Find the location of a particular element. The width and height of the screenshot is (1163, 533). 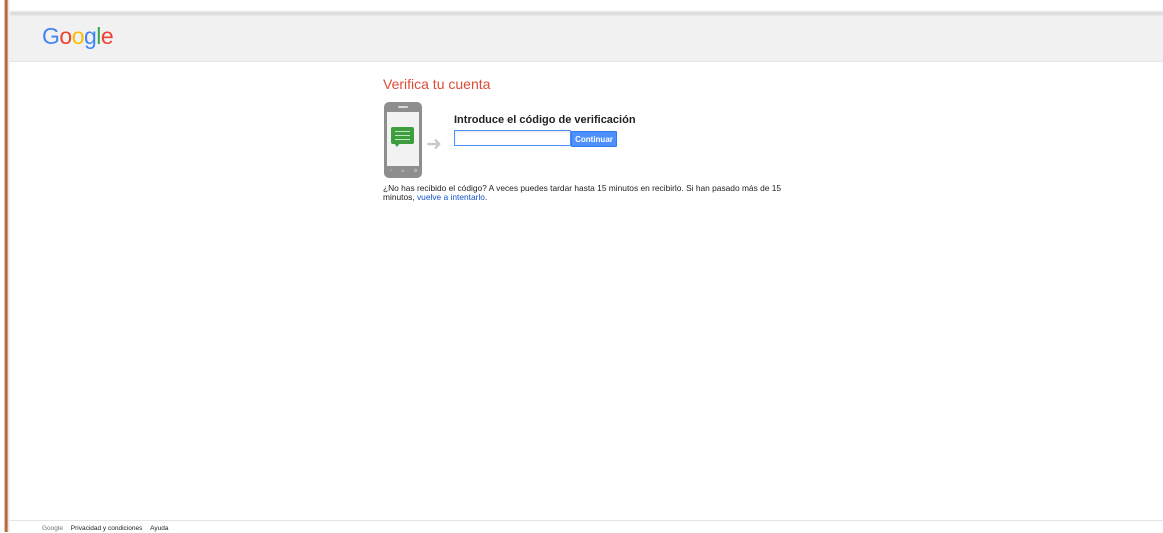

phone-sms-icon: ▪ ▲ ◆ is located at coordinates (403, 140).